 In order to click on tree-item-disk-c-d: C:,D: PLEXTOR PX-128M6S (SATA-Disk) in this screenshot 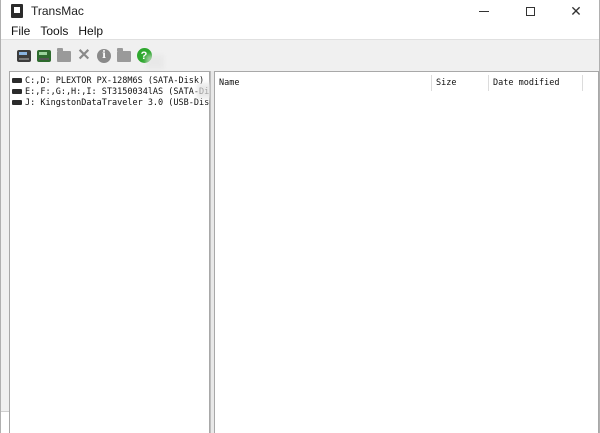, I will do `click(109, 80)`.